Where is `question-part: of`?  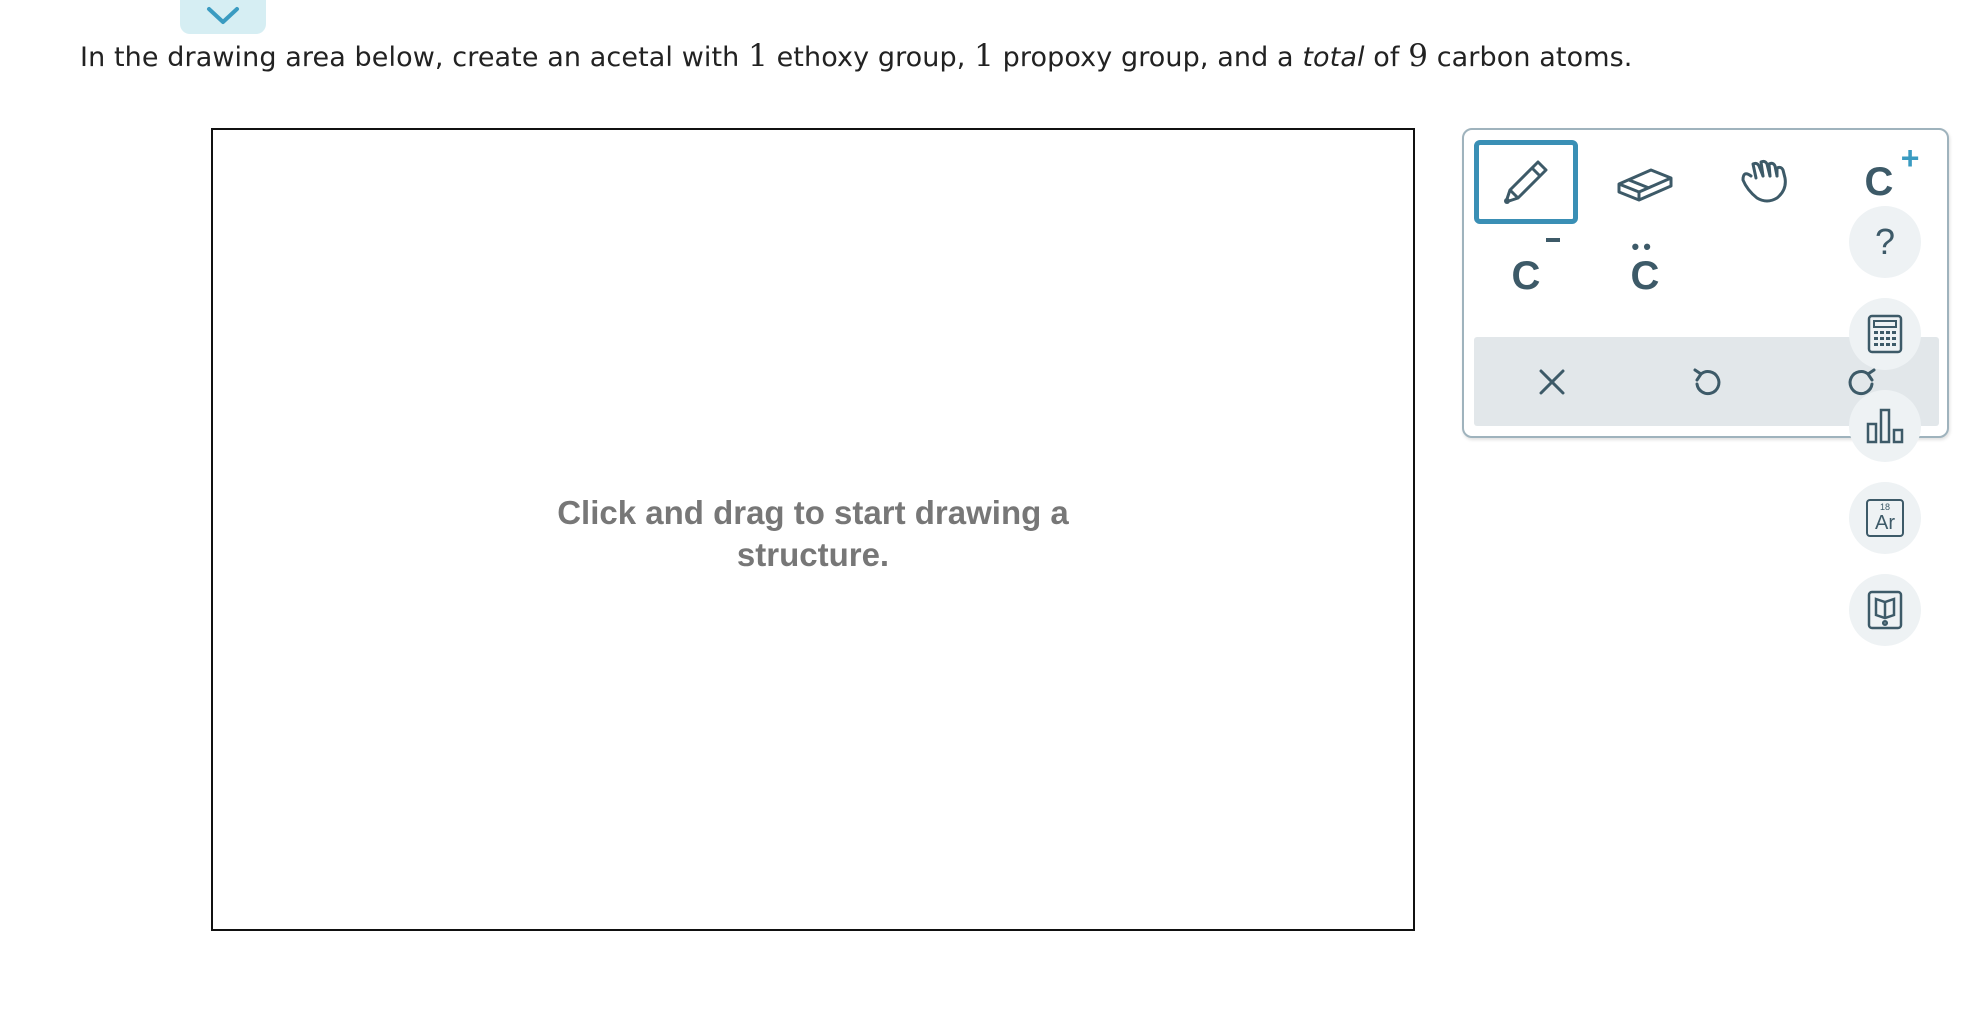
question-part: of is located at coordinates (1386, 57).